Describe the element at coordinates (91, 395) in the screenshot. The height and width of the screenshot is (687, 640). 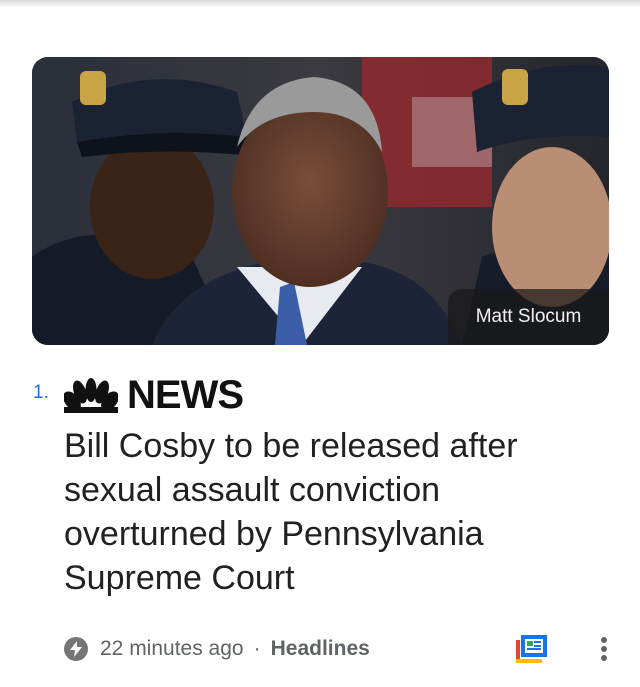
I see `nbc-peacock-icon` at that location.